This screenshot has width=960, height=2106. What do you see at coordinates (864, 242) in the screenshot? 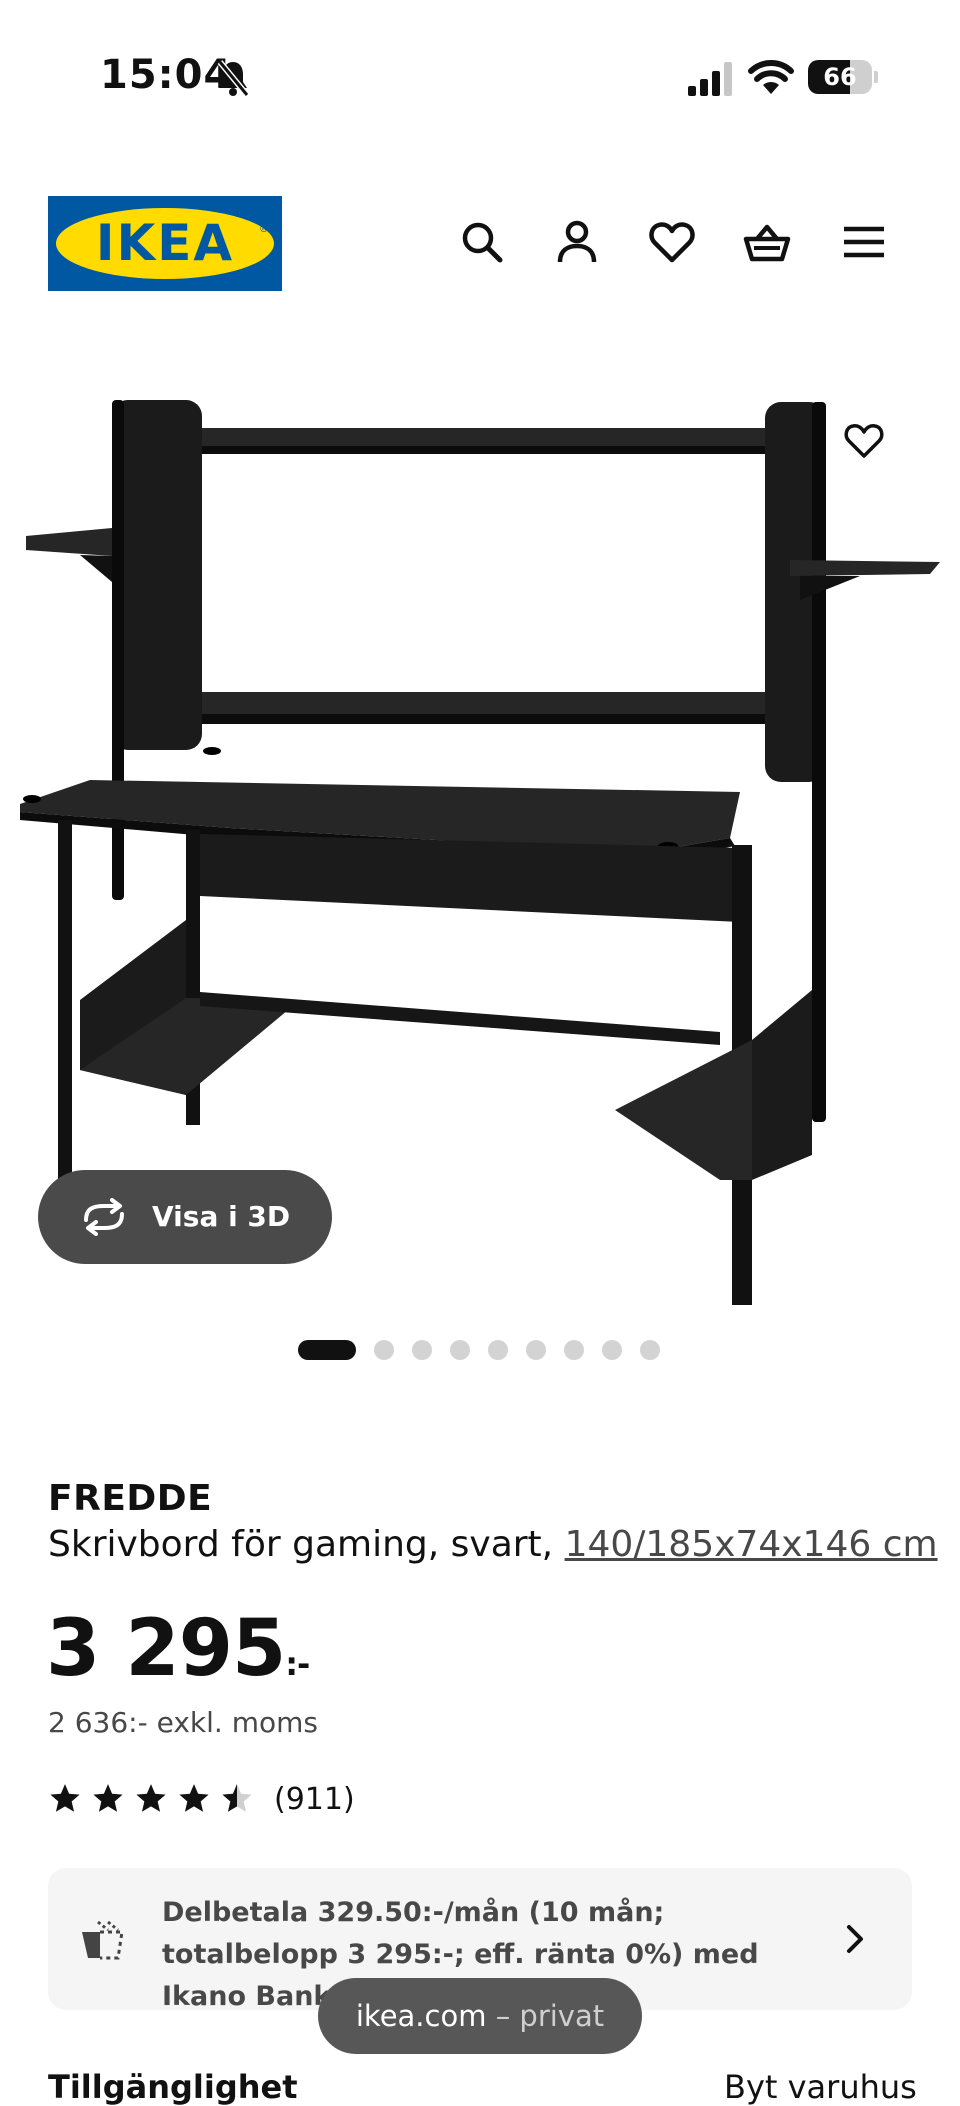
I see `menu-icon` at bounding box center [864, 242].